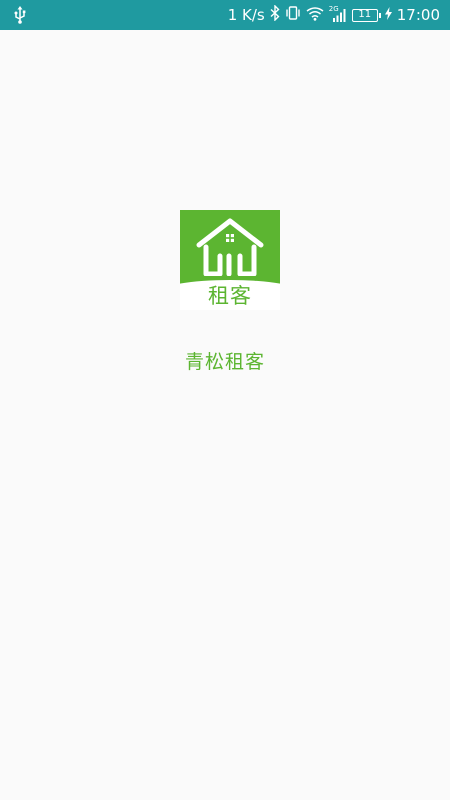  Describe the element at coordinates (230, 246) in the screenshot. I see `house-icon` at that location.